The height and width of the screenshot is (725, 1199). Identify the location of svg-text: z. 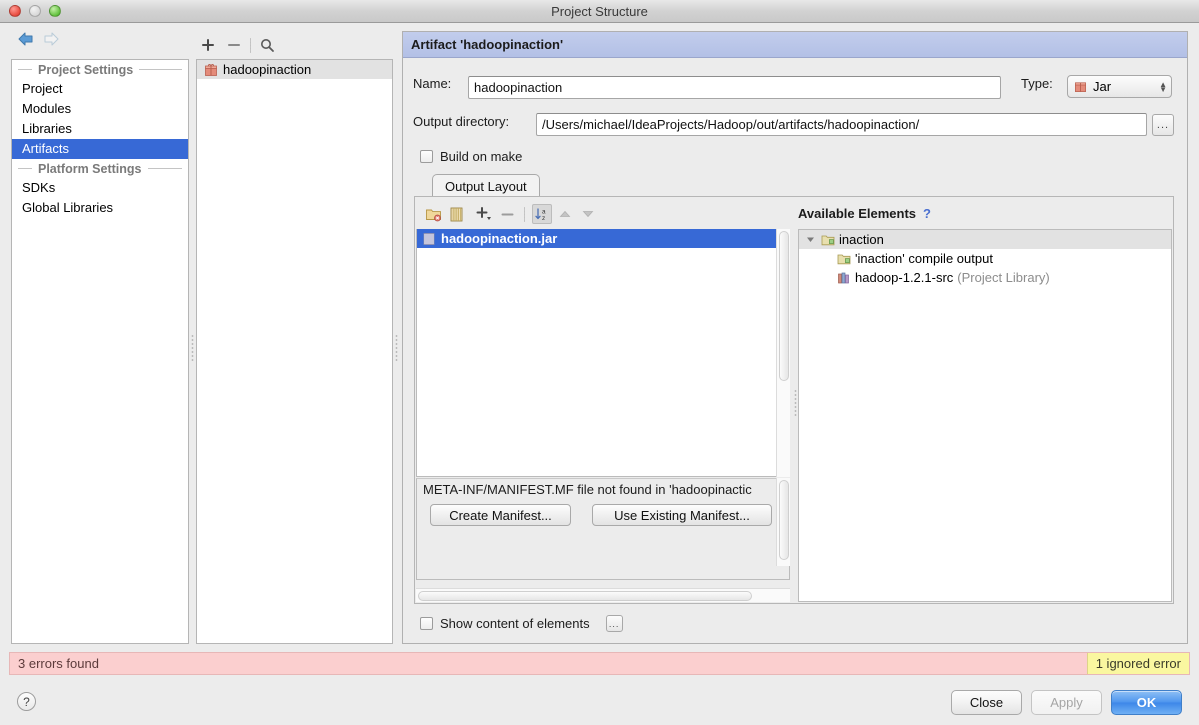
(543, 218).